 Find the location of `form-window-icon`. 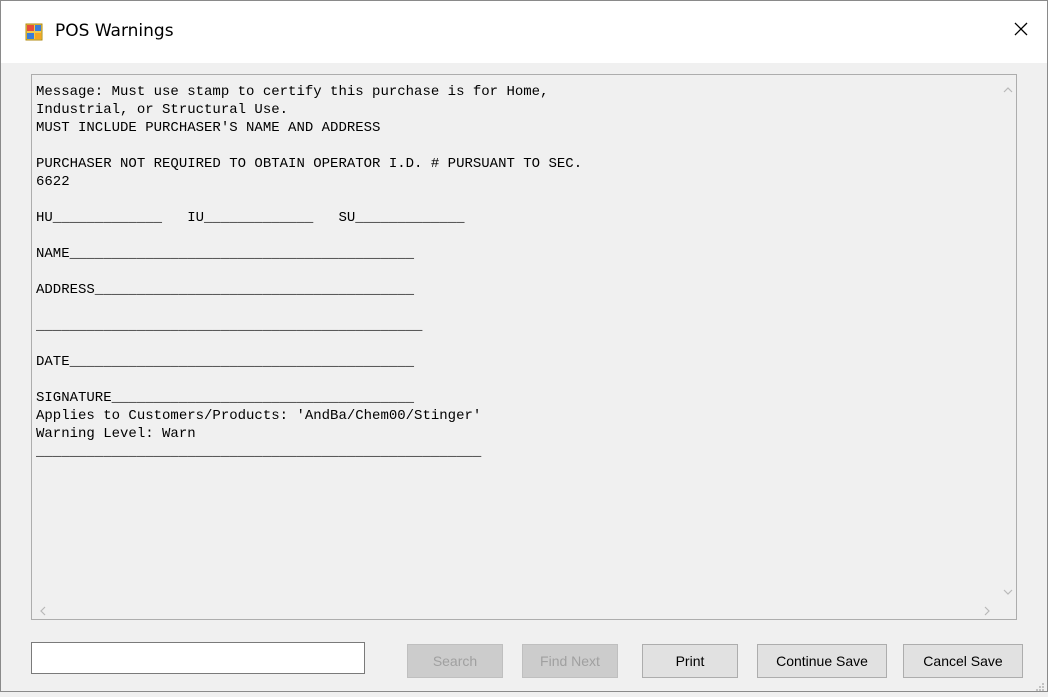

form-window-icon is located at coordinates (34, 32).